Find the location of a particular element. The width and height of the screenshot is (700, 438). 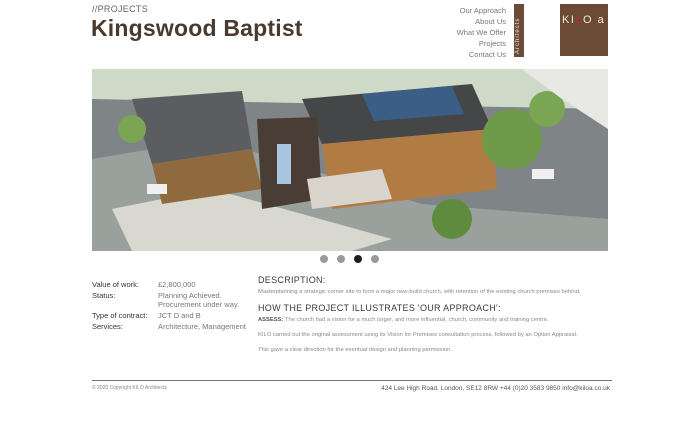

footer-divider is located at coordinates (352, 380).